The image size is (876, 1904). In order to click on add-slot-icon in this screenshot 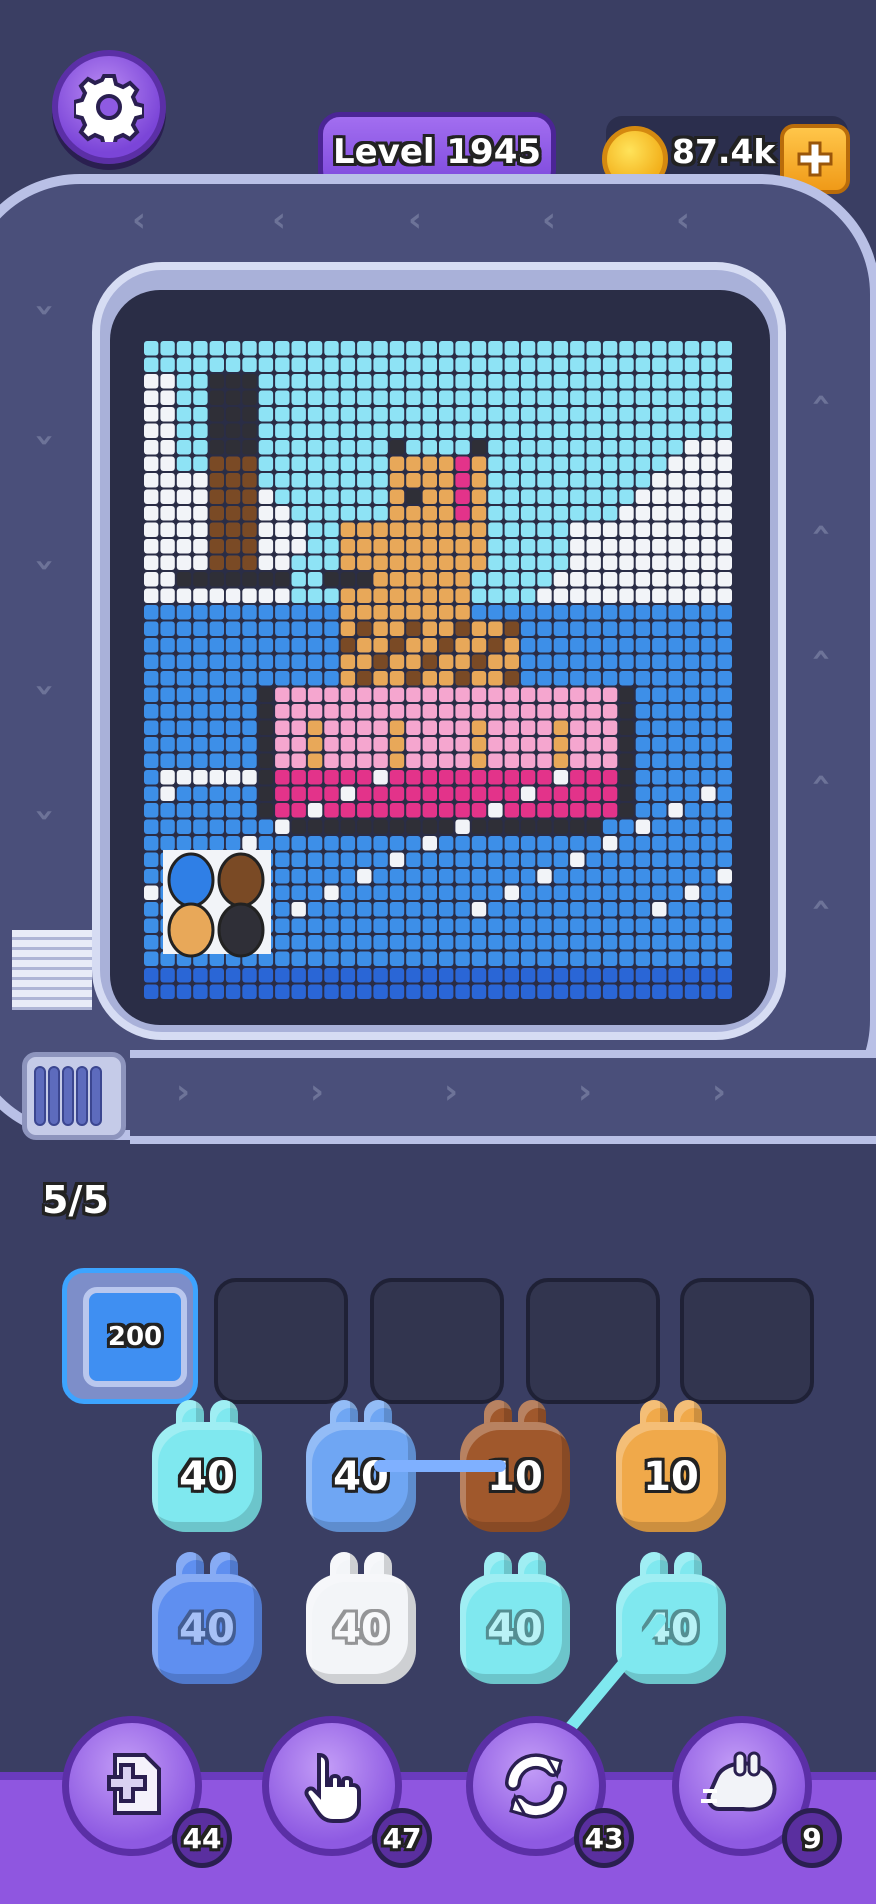, I will do `click(134, 1784)`.